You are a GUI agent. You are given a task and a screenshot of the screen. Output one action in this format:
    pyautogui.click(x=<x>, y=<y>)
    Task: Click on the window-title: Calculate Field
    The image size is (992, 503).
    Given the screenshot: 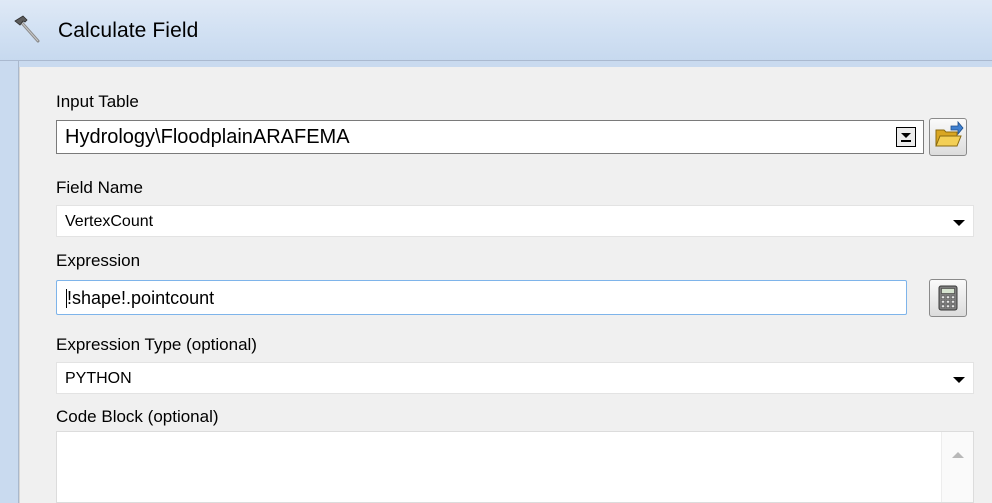 What is the action you would take?
    pyautogui.click(x=128, y=30)
    